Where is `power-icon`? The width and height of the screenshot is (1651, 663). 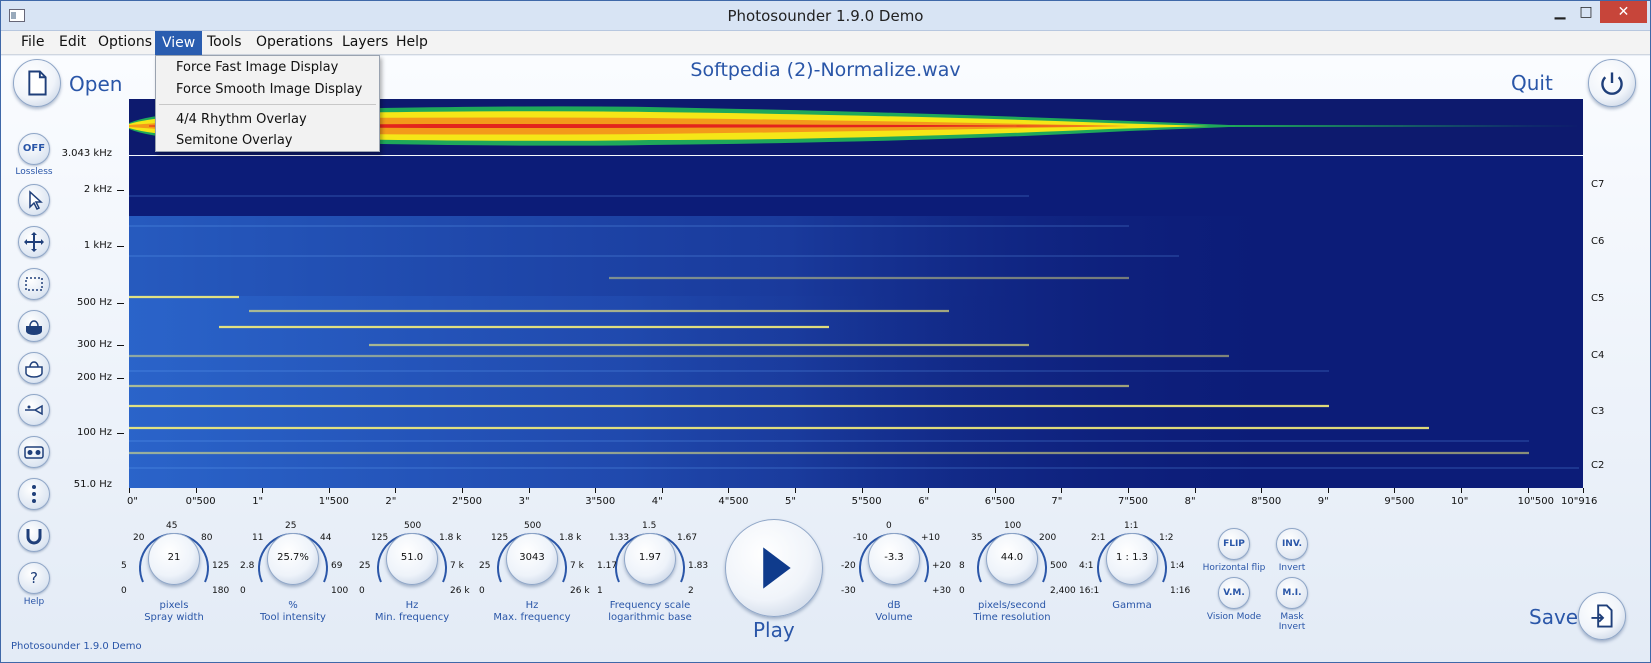 power-icon is located at coordinates (1612, 83).